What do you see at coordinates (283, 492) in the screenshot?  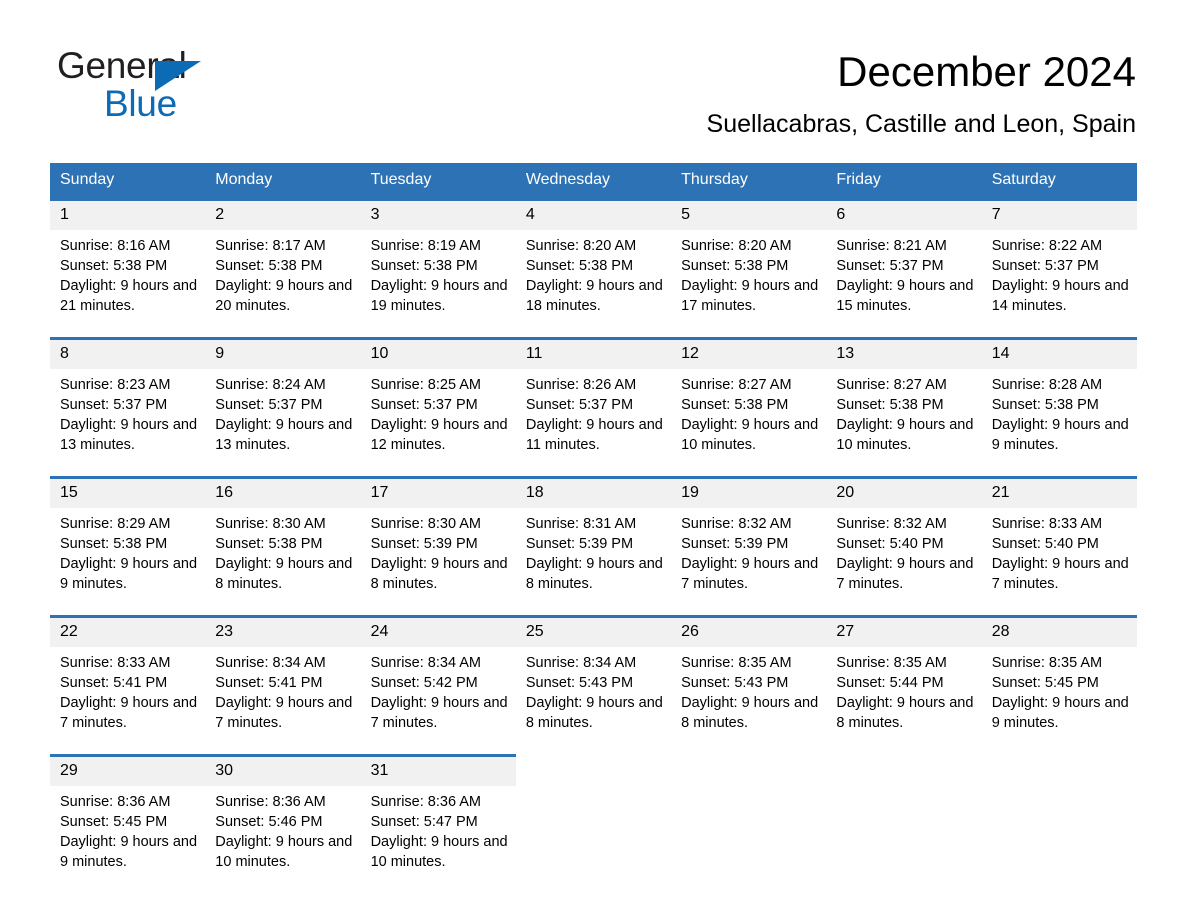 I see `day-number: 16` at bounding box center [283, 492].